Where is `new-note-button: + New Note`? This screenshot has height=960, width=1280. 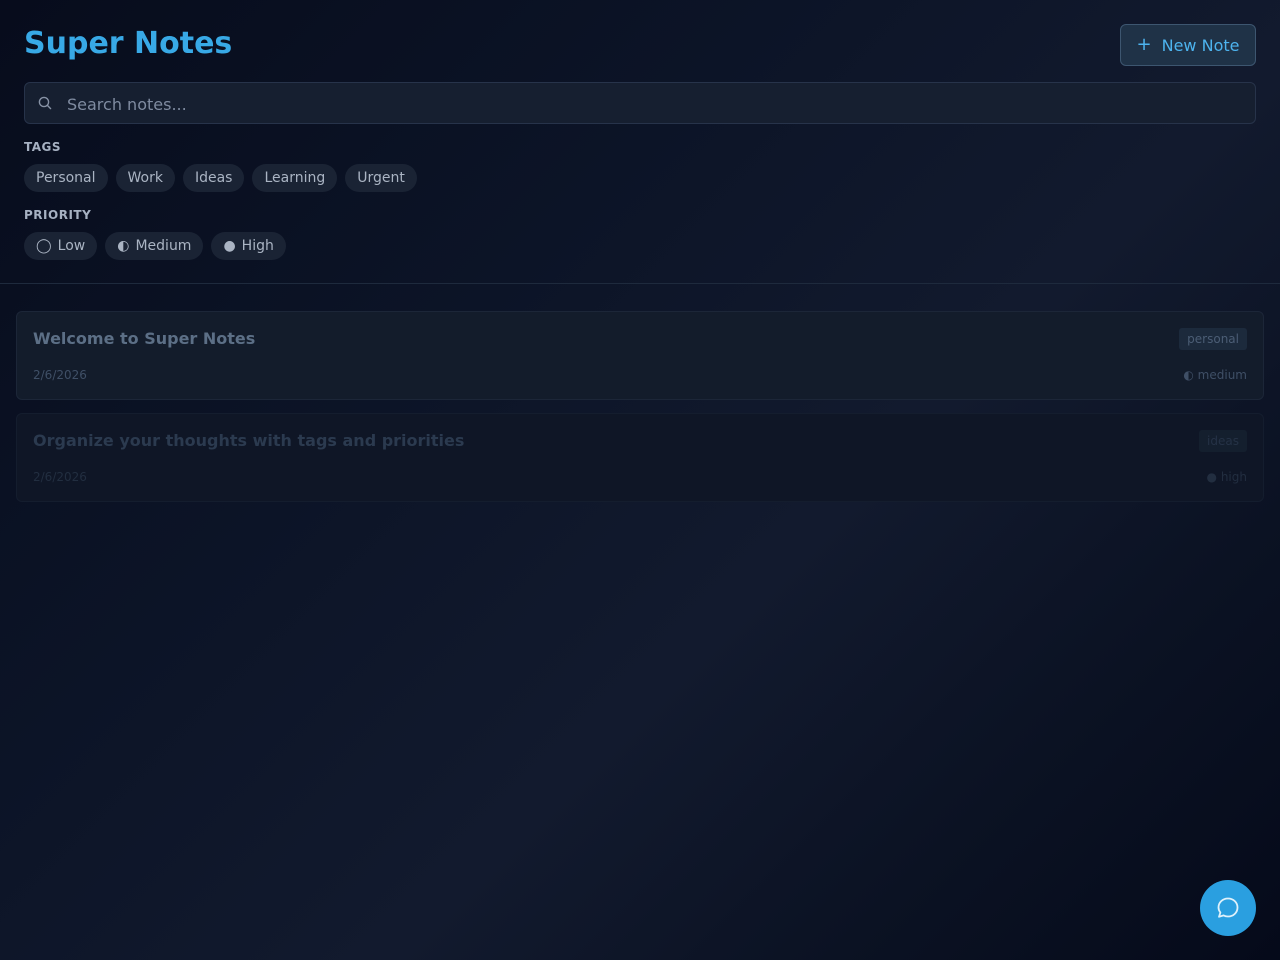
new-note-button: + New Note is located at coordinates (1188, 45).